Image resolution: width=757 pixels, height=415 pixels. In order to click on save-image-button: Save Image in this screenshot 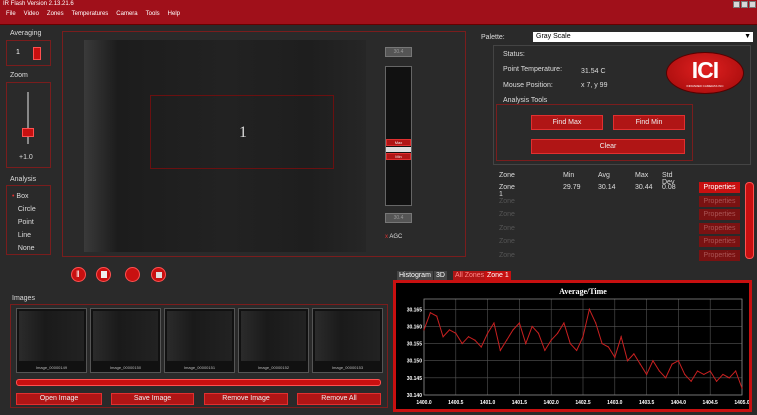, I will do `click(152, 399)`.